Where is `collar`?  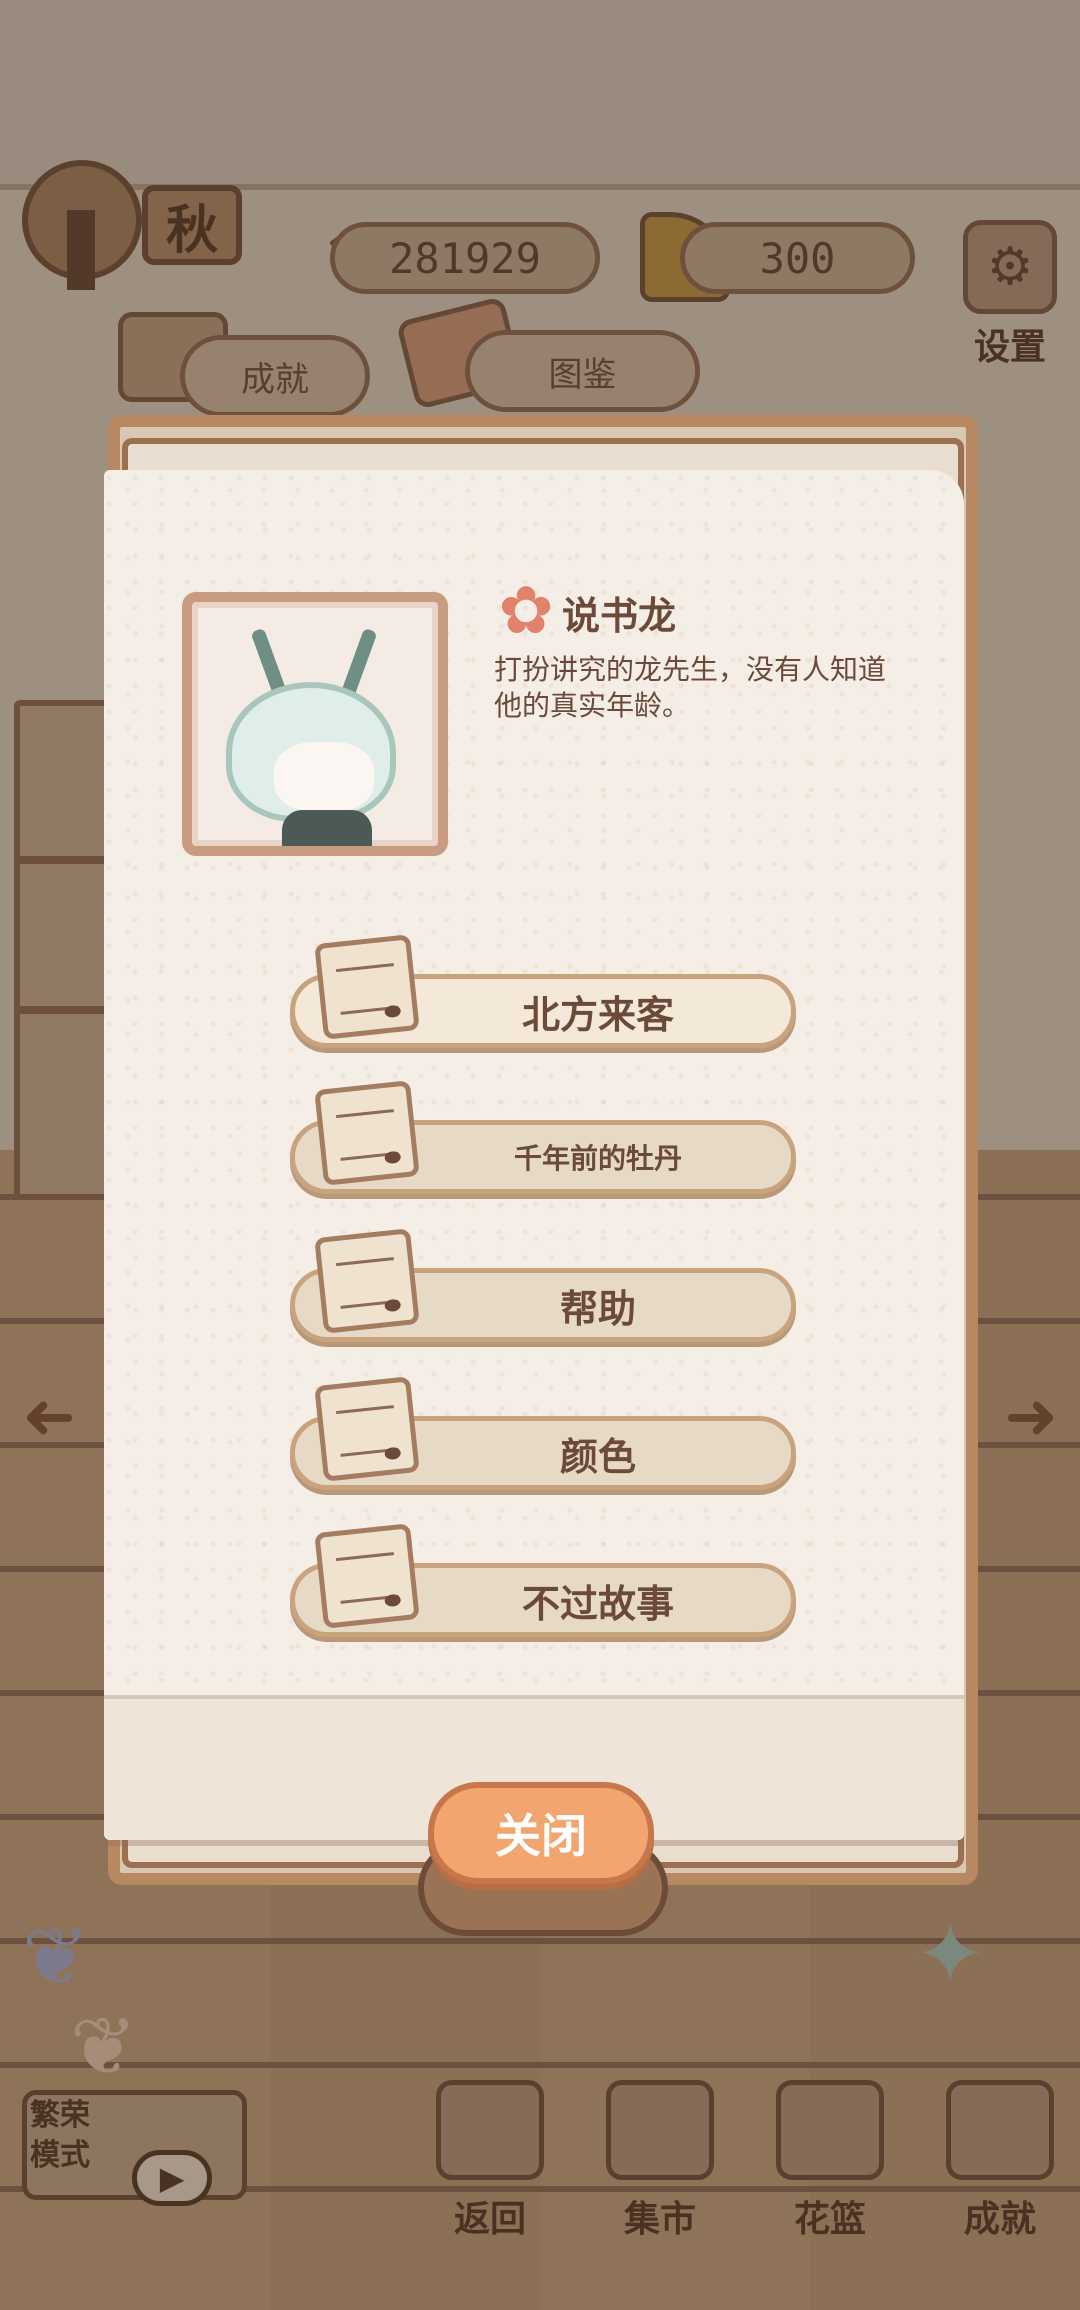 collar is located at coordinates (327, 828).